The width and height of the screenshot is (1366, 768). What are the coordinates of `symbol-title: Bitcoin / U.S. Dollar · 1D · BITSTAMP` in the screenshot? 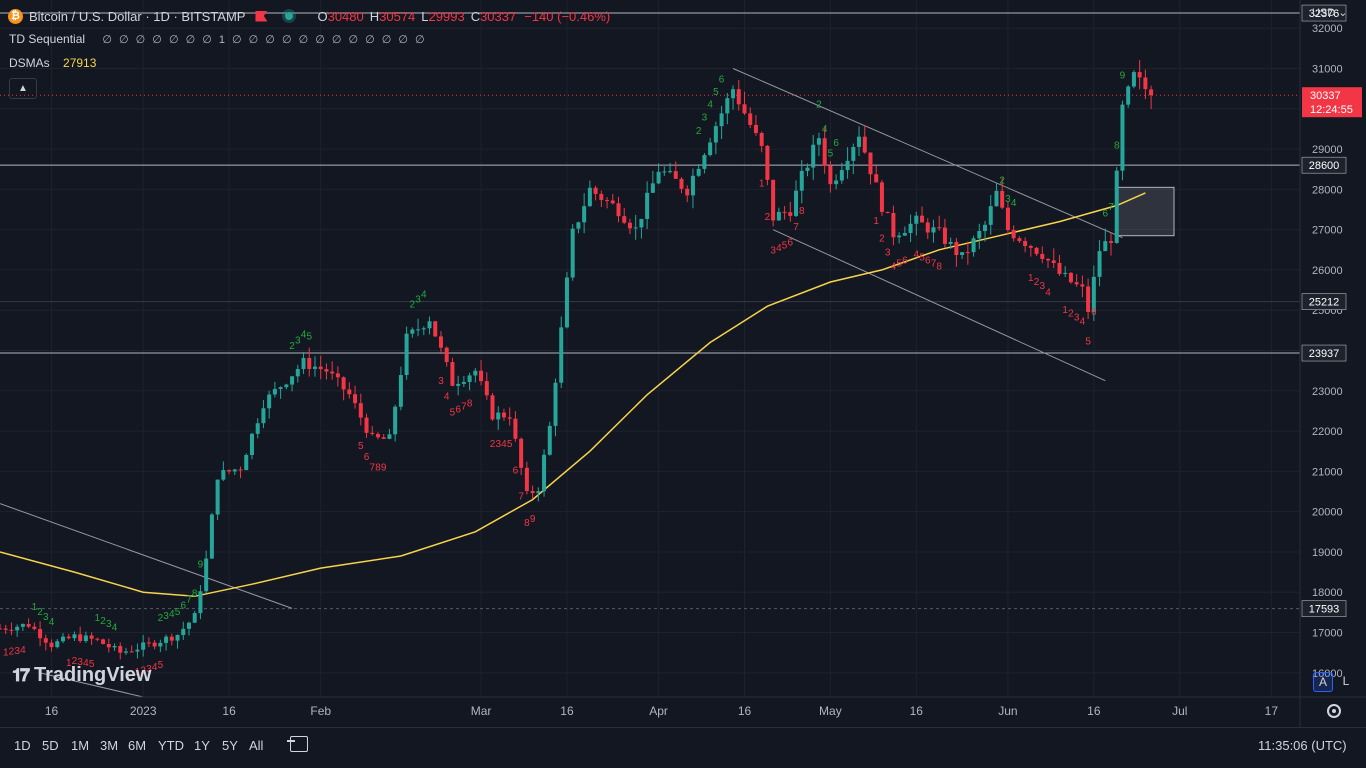 It's located at (137, 16).